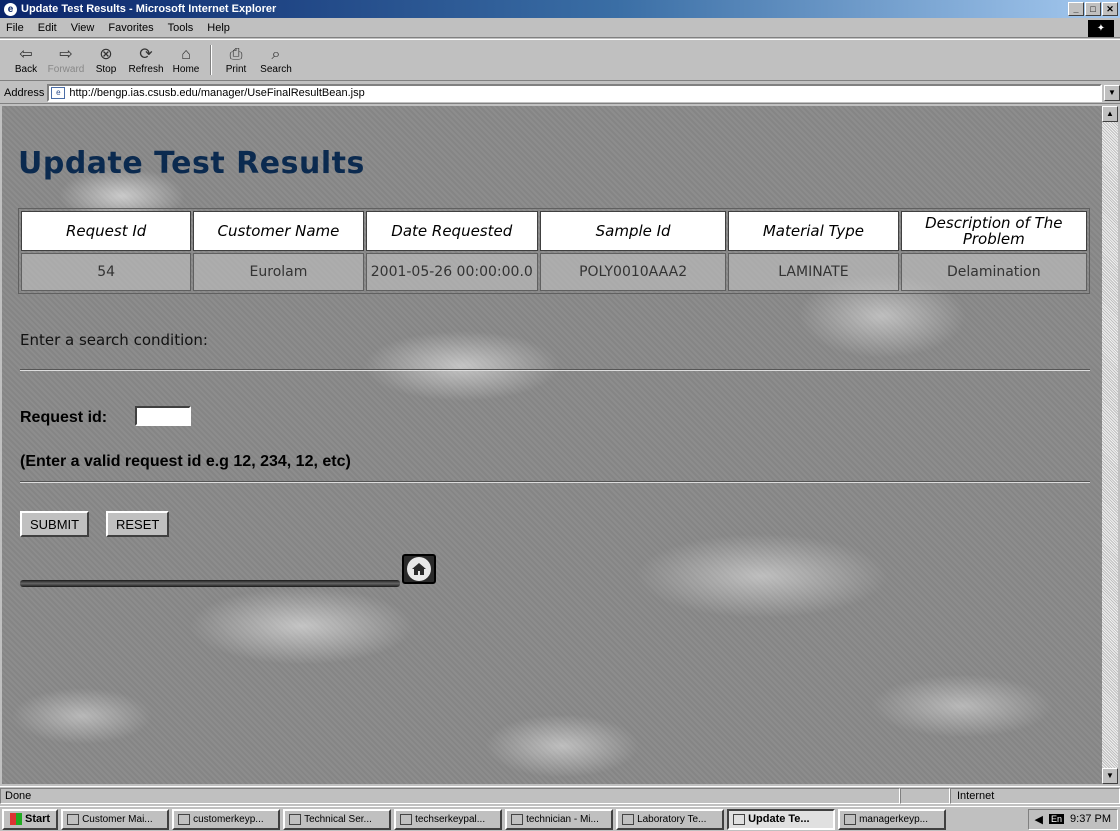  Describe the element at coordinates (218, 28) in the screenshot. I see `menu-help: Help` at that location.